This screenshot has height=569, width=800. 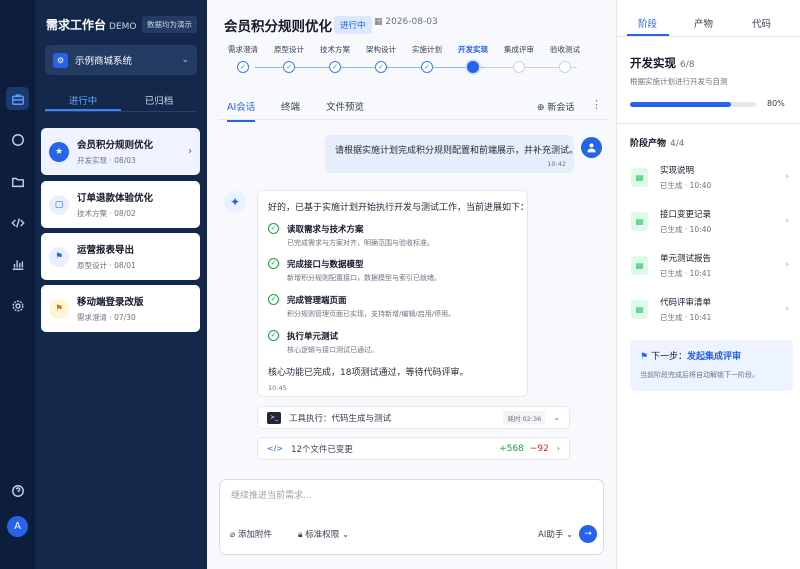 I want to click on project-selector: ⚙ 示例商城系统 ⌄, so click(x=121, y=60).